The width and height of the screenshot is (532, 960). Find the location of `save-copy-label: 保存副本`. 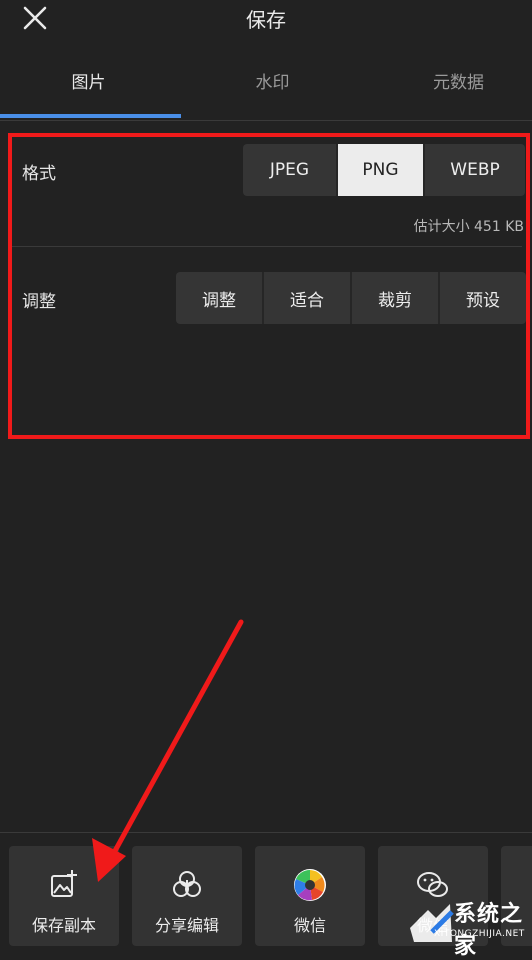

save-copy-label: 保存副本 is located at coordinates (63, 925).